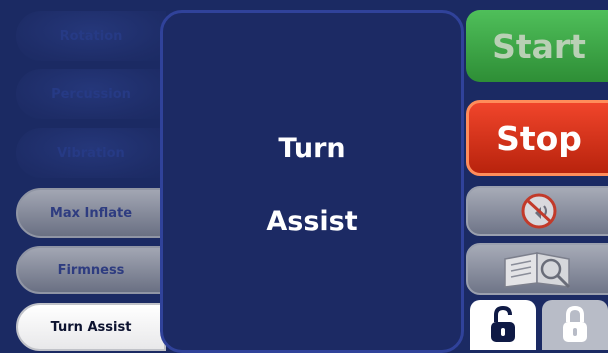 The image size is (608, 353). I want to click on vibration-label: Vibration, so click(91, 153).